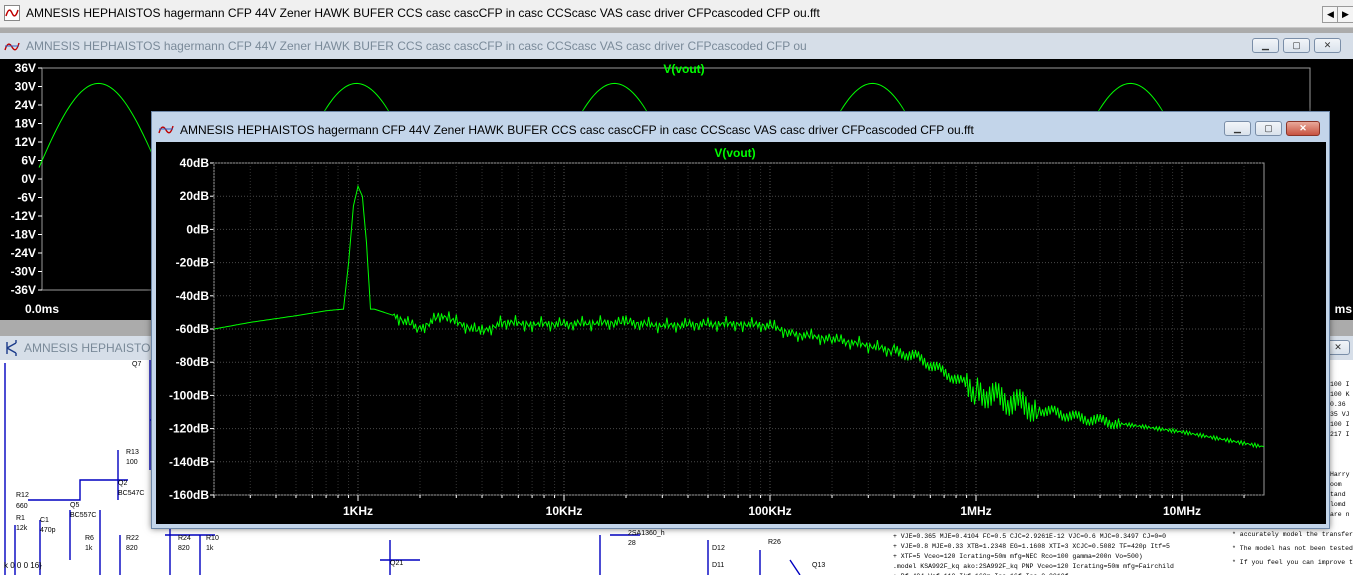 The height and width of the screenshot is (575, 1353). What do you see at coordinates (734, 153) in the screenshot?
I see `fft-trace-label: V(vout)` at bounding box center [734, 153].